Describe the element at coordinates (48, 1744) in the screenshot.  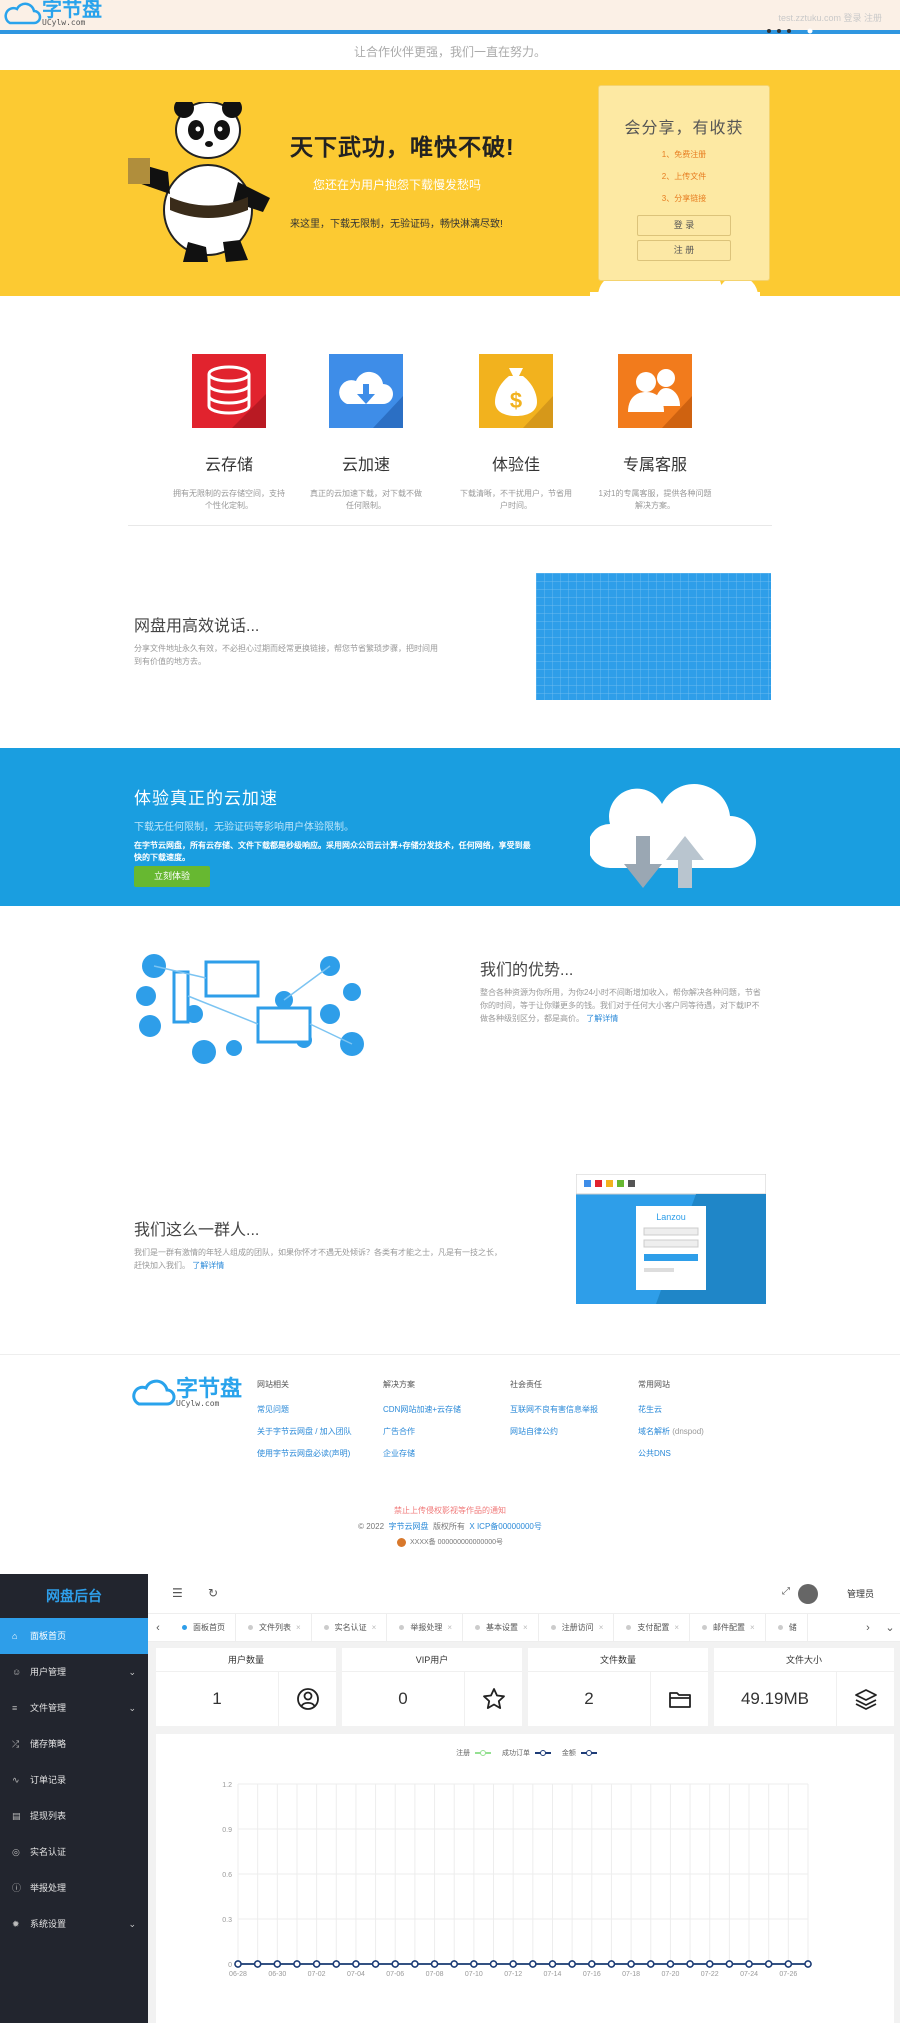
I see `sidebar-item-label: 储存策略` at that location.